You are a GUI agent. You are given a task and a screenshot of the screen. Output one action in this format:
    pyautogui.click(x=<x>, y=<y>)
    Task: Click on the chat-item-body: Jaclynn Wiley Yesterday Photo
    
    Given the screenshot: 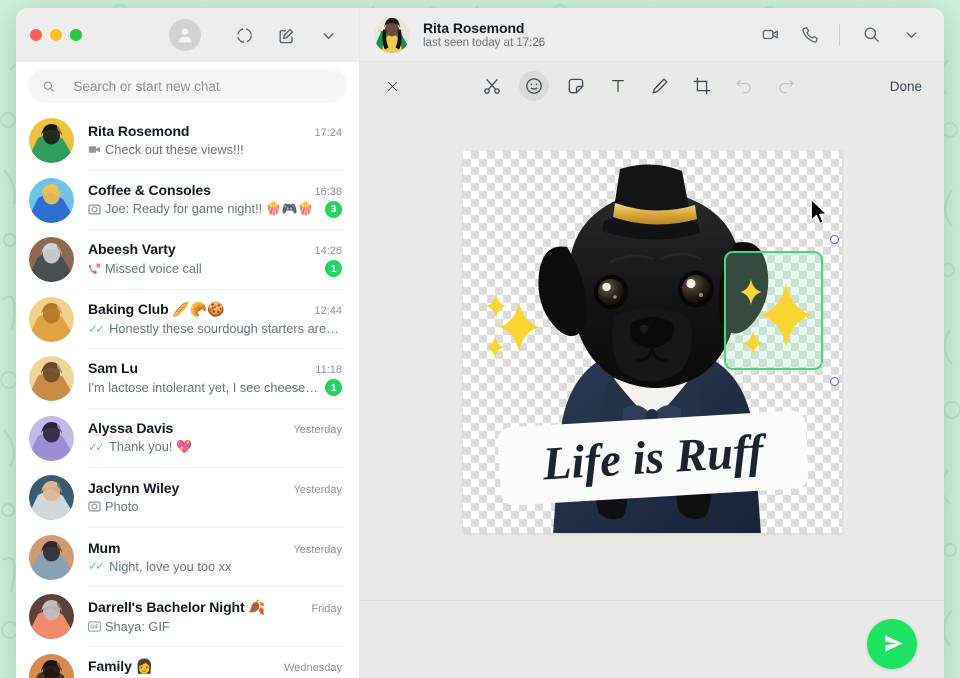 What is the action you would take?
    pyautogui.click(x=216, y=498)
    